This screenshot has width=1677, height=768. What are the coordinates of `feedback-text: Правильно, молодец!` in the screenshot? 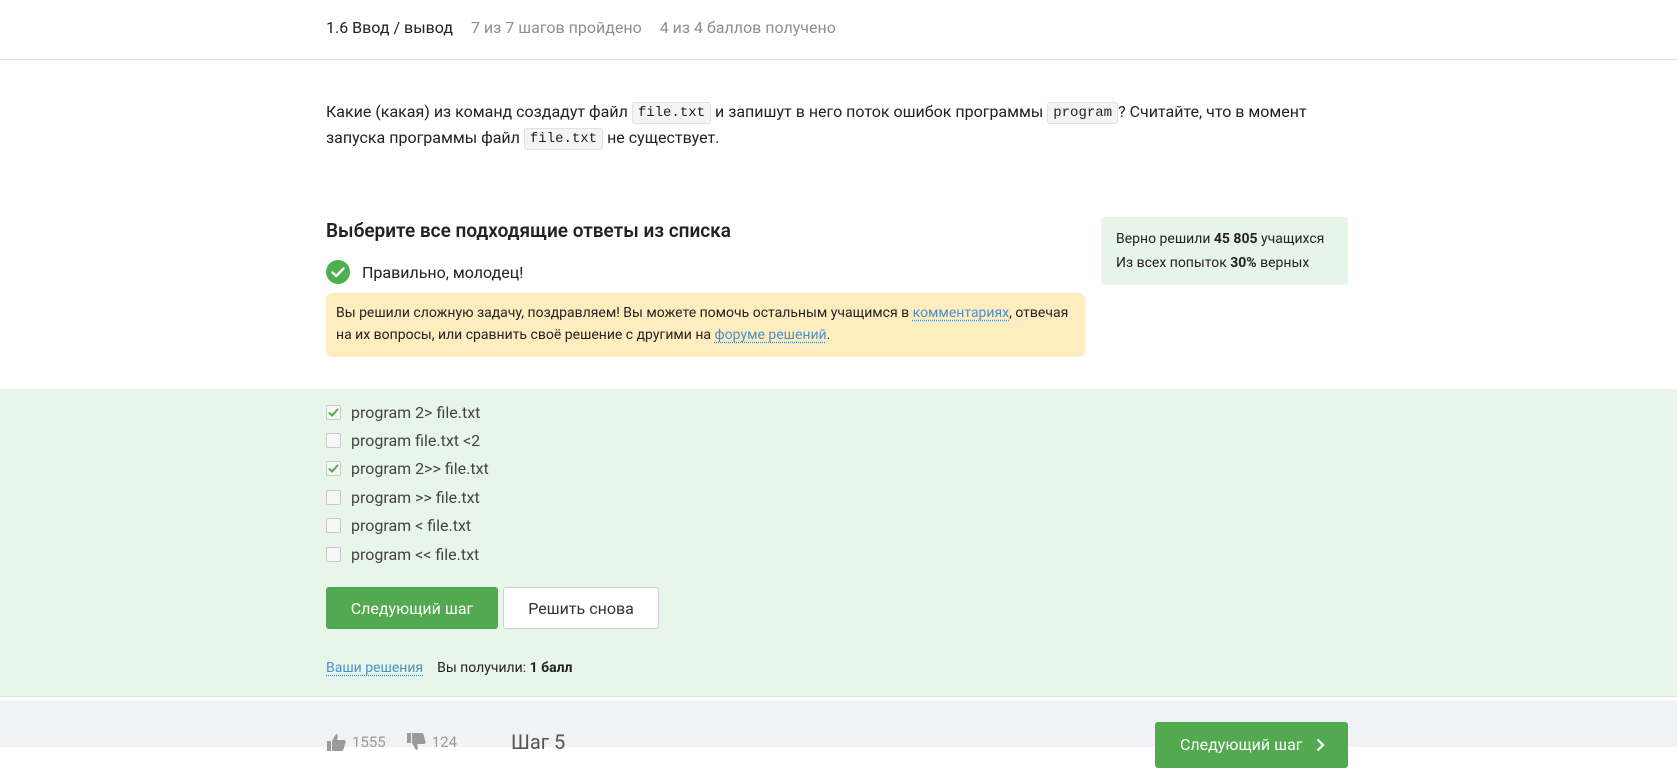 It's located at (443, 272).